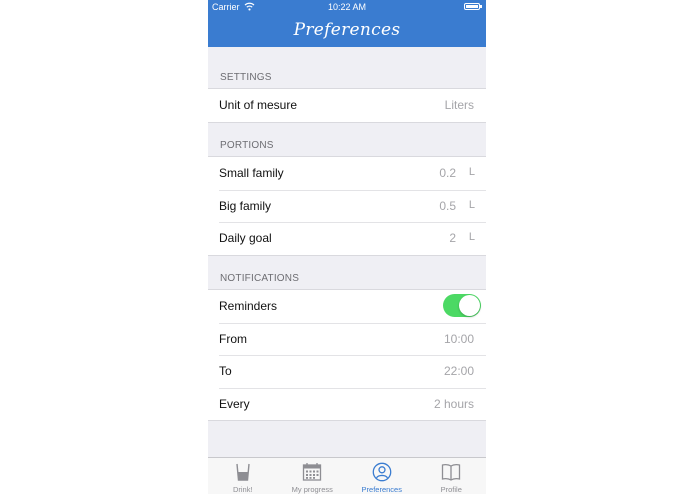  I want to click on daily-goal-row: Daily goal 2 L, so click(347, 238).